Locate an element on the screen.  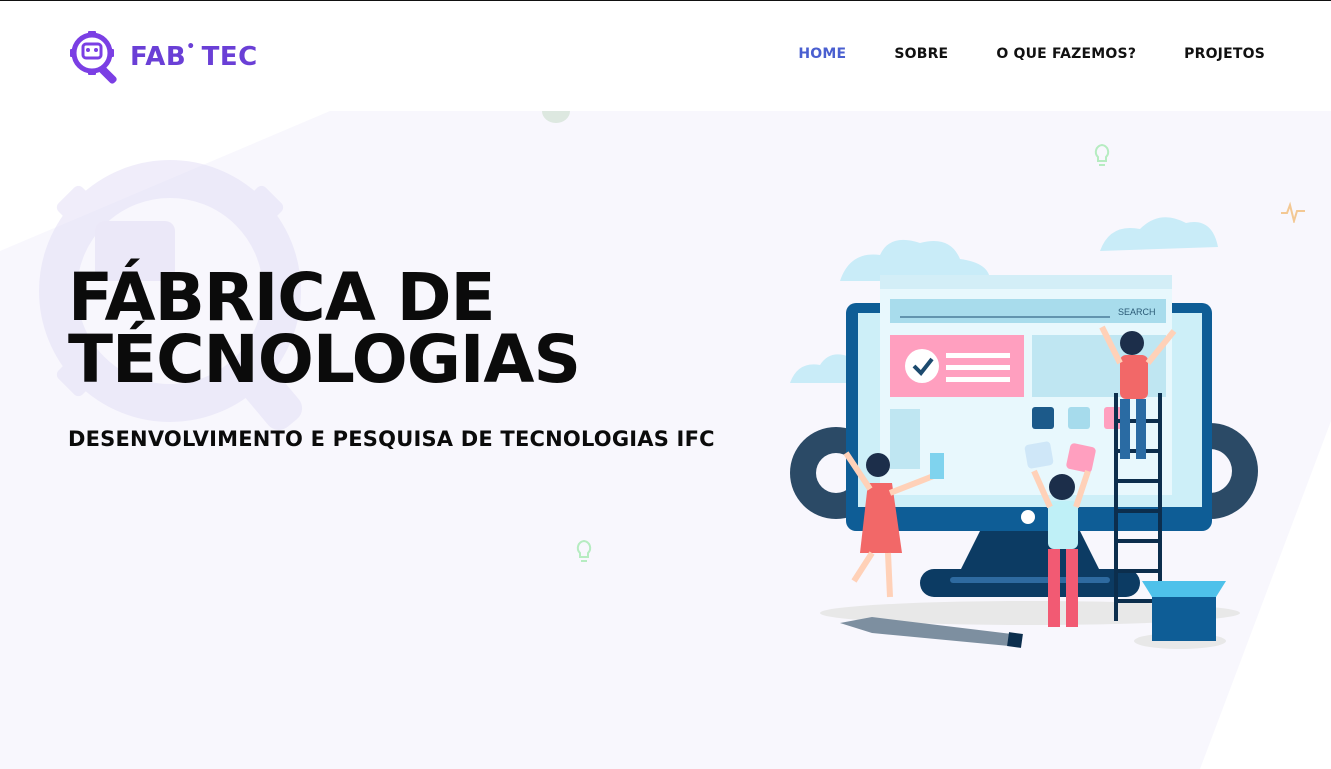
box-icon is located at coordinates (1184, 611).